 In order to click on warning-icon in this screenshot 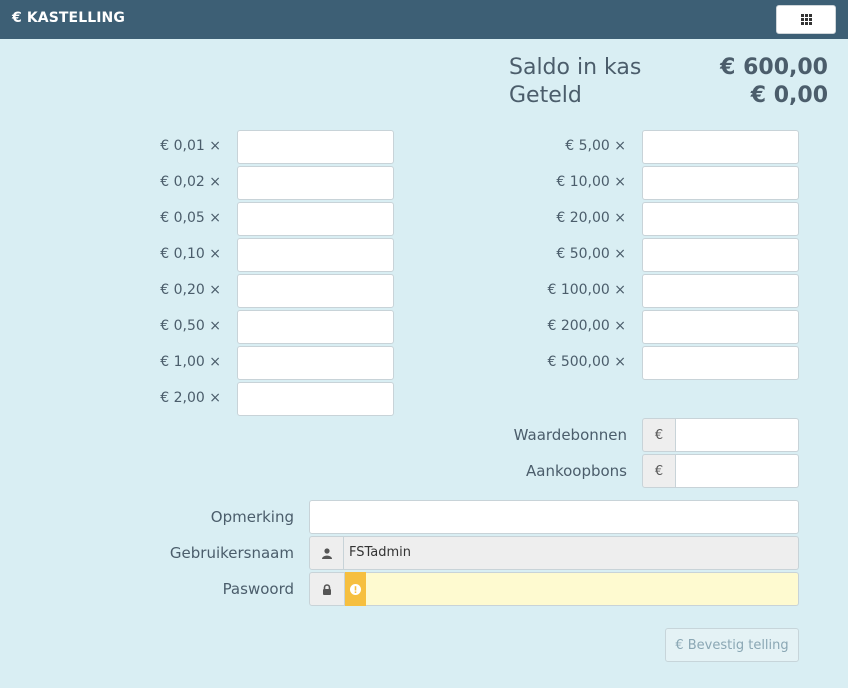, I will do `click(355, 589)`.